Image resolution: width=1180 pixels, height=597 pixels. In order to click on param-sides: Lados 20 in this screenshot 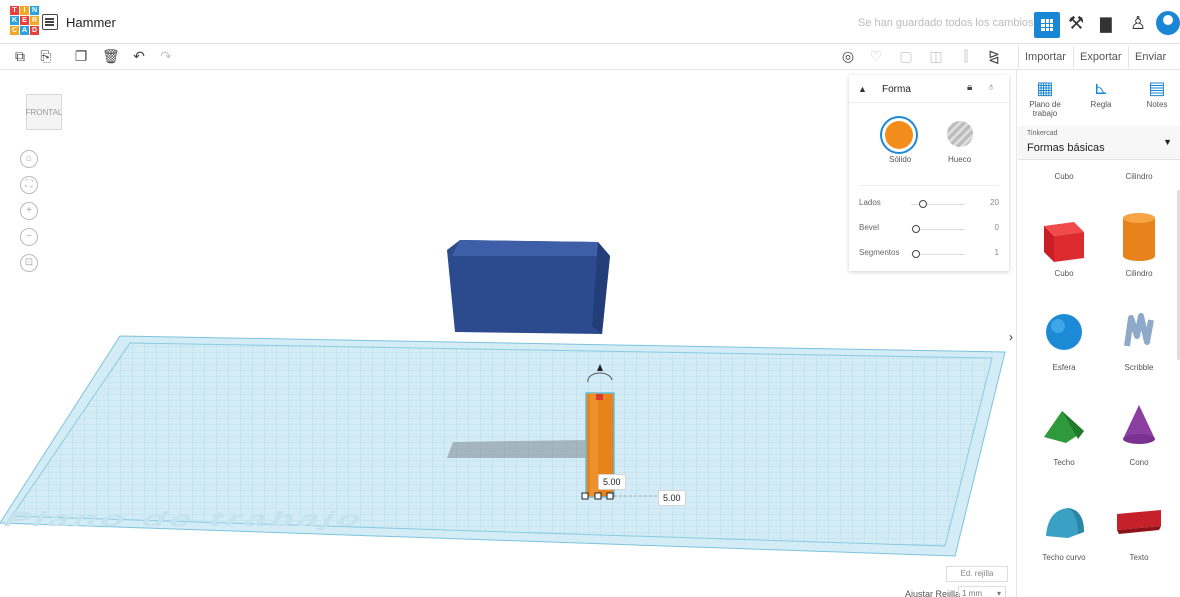, I will do `click(929, 203)`.